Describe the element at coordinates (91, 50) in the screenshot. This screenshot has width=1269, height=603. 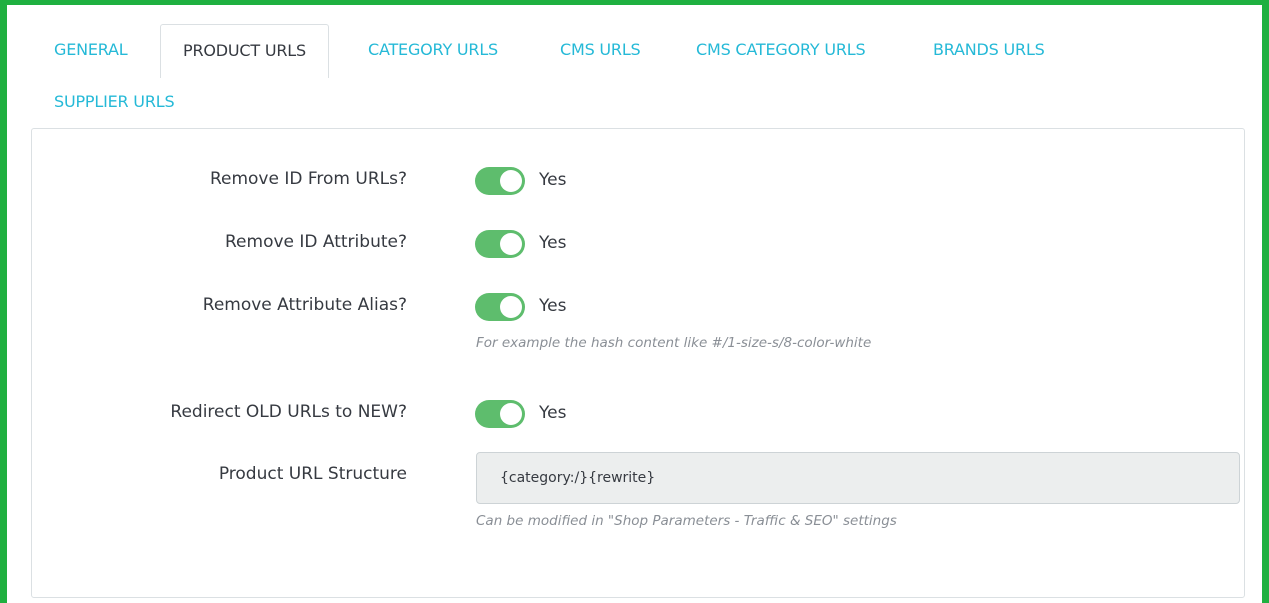
I see `tab-general: GENERAL` at that location.